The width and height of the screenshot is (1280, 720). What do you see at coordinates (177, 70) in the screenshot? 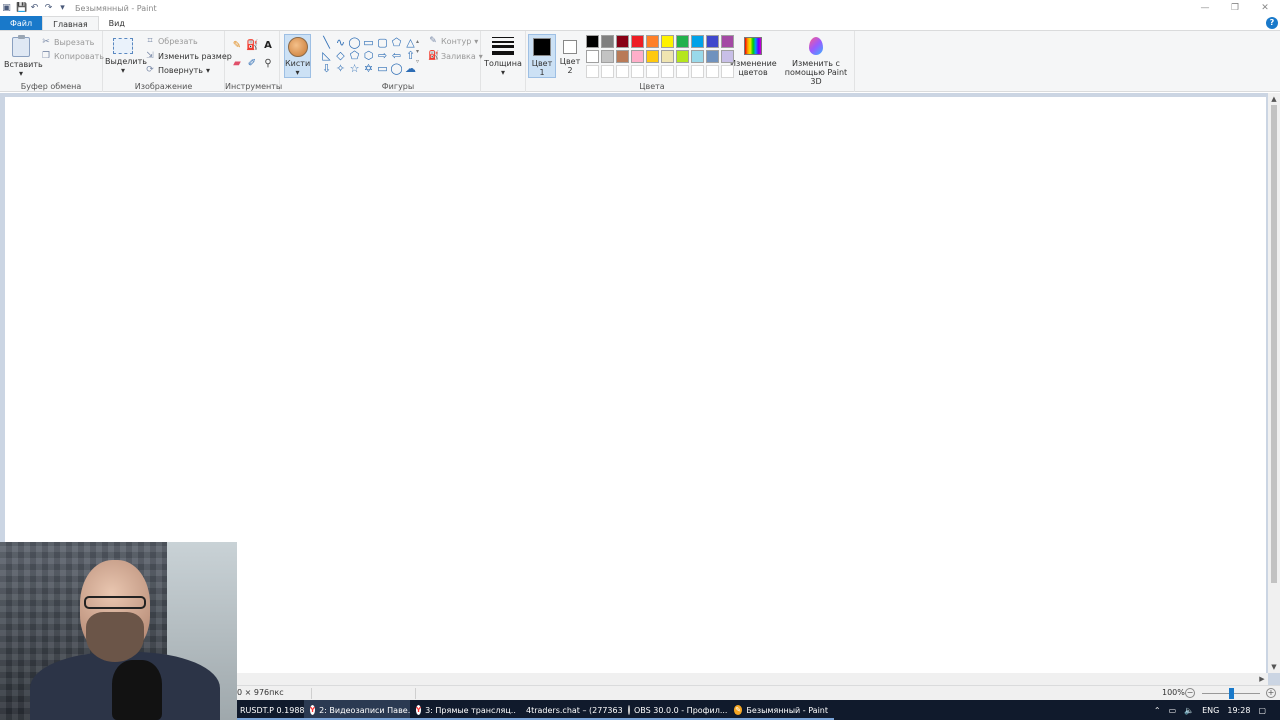
I see `rotate-button: ⟳ Повернуть ▾` at bounding box center [177, 70].